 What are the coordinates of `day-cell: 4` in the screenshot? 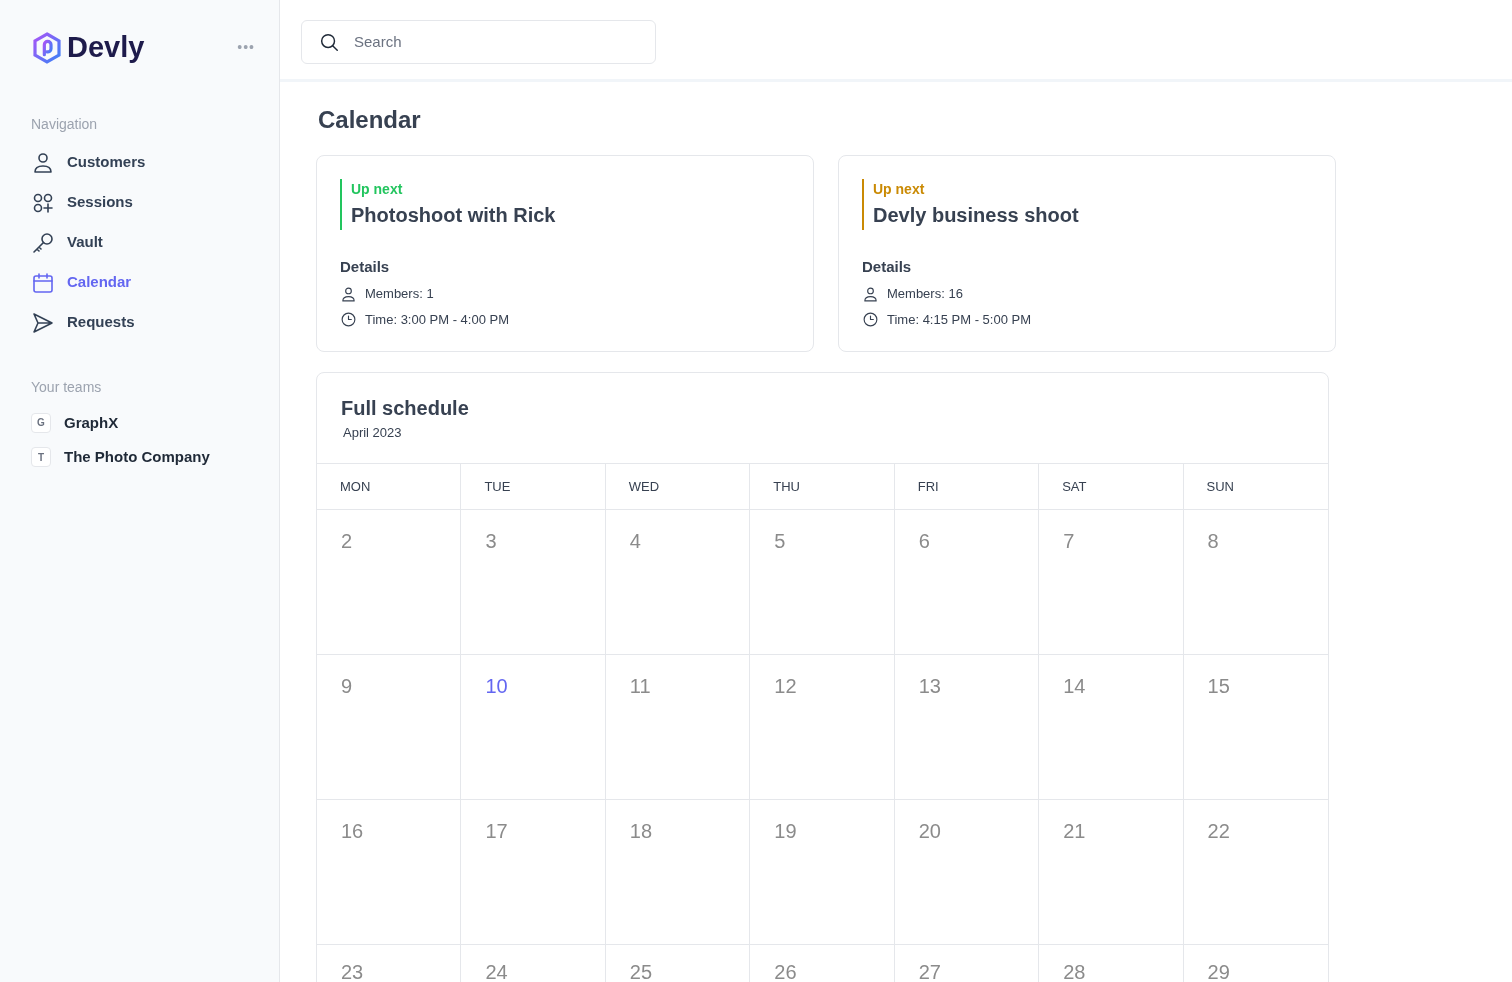 It's located at (678, 583).